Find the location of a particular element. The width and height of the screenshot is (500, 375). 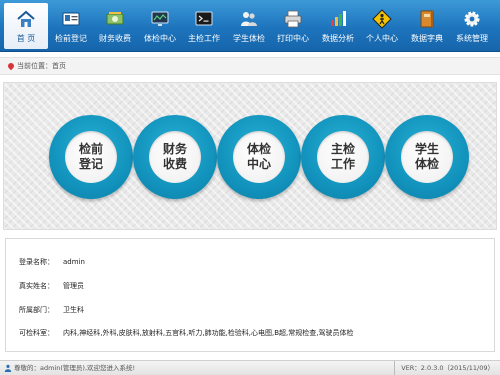

info-row-login: 登录名称： admin is located at coordinates (52, 262).